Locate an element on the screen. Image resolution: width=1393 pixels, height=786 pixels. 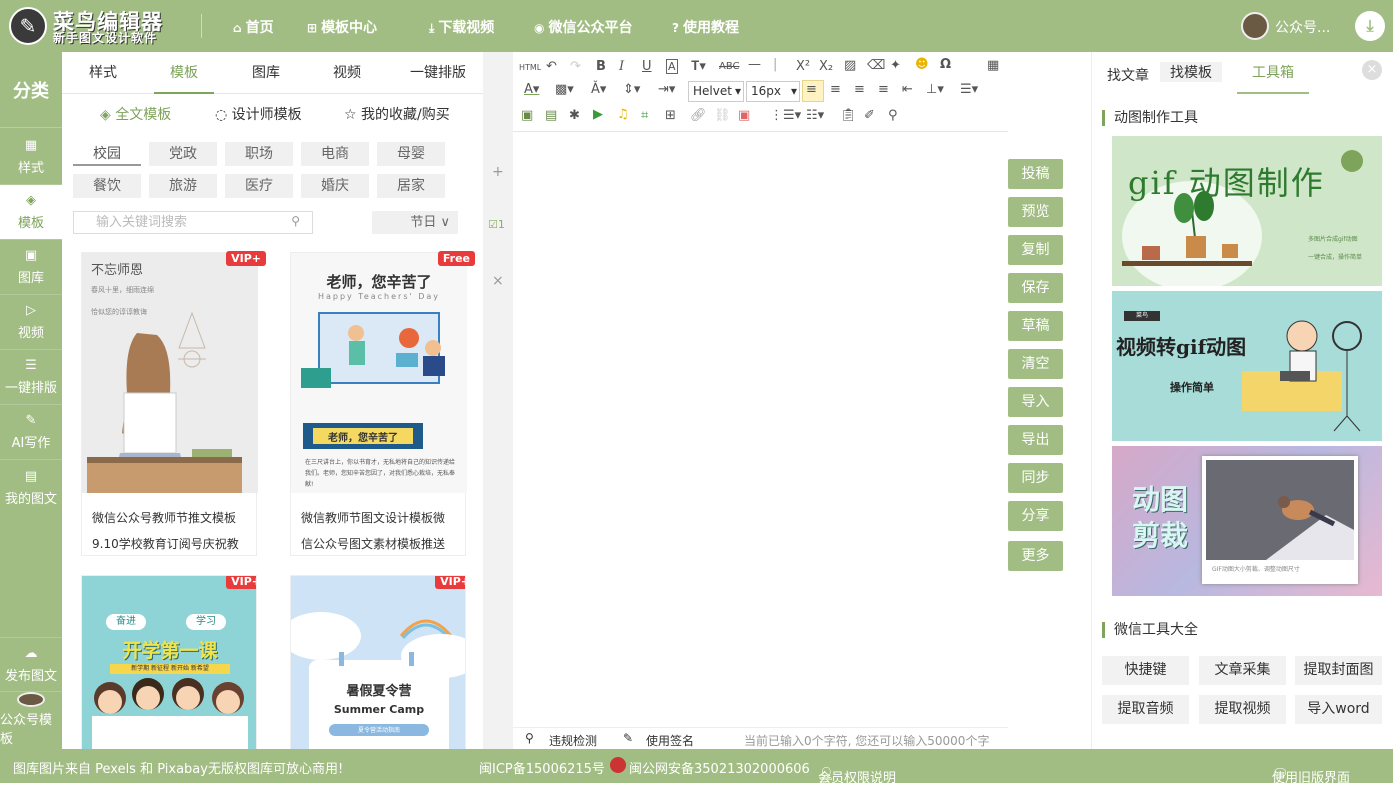
outdent-icon: ⇤ is located at coordinates (907, 89).